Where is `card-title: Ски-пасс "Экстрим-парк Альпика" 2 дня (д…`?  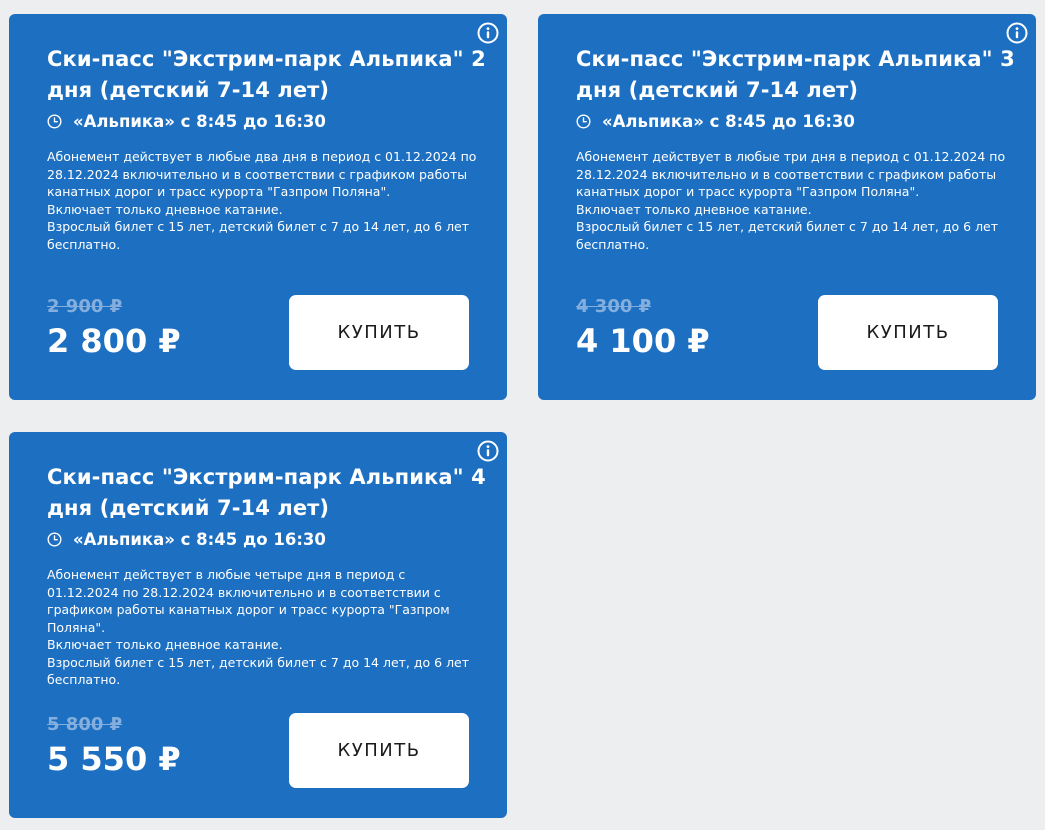 card-title: Ски-пасс "Экстрим-парк Альпика" 2 дня (д… is located at coordinates (266, 74).